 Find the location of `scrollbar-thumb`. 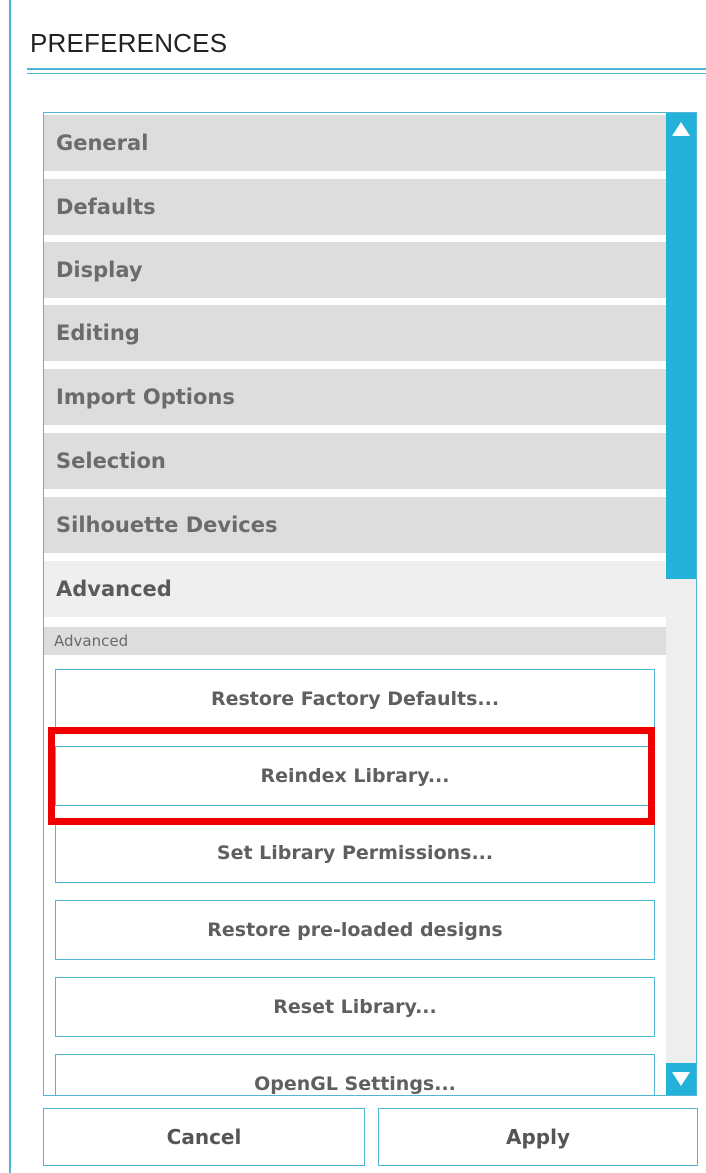

scrollbar-thumb is located at coordinates (681, 346).